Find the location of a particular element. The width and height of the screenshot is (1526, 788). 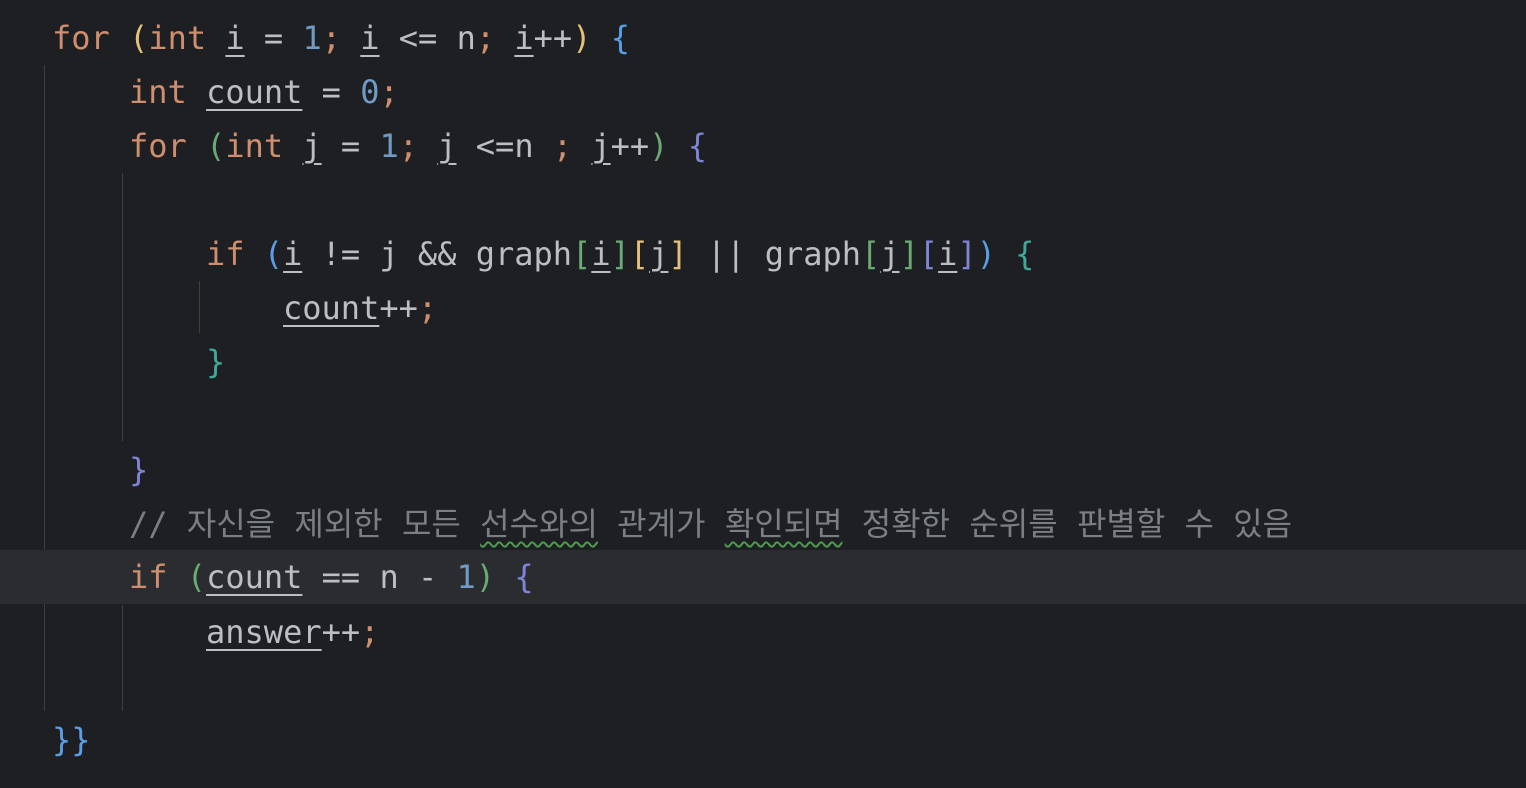

line-content: }} is located at coordinates (71, 740).